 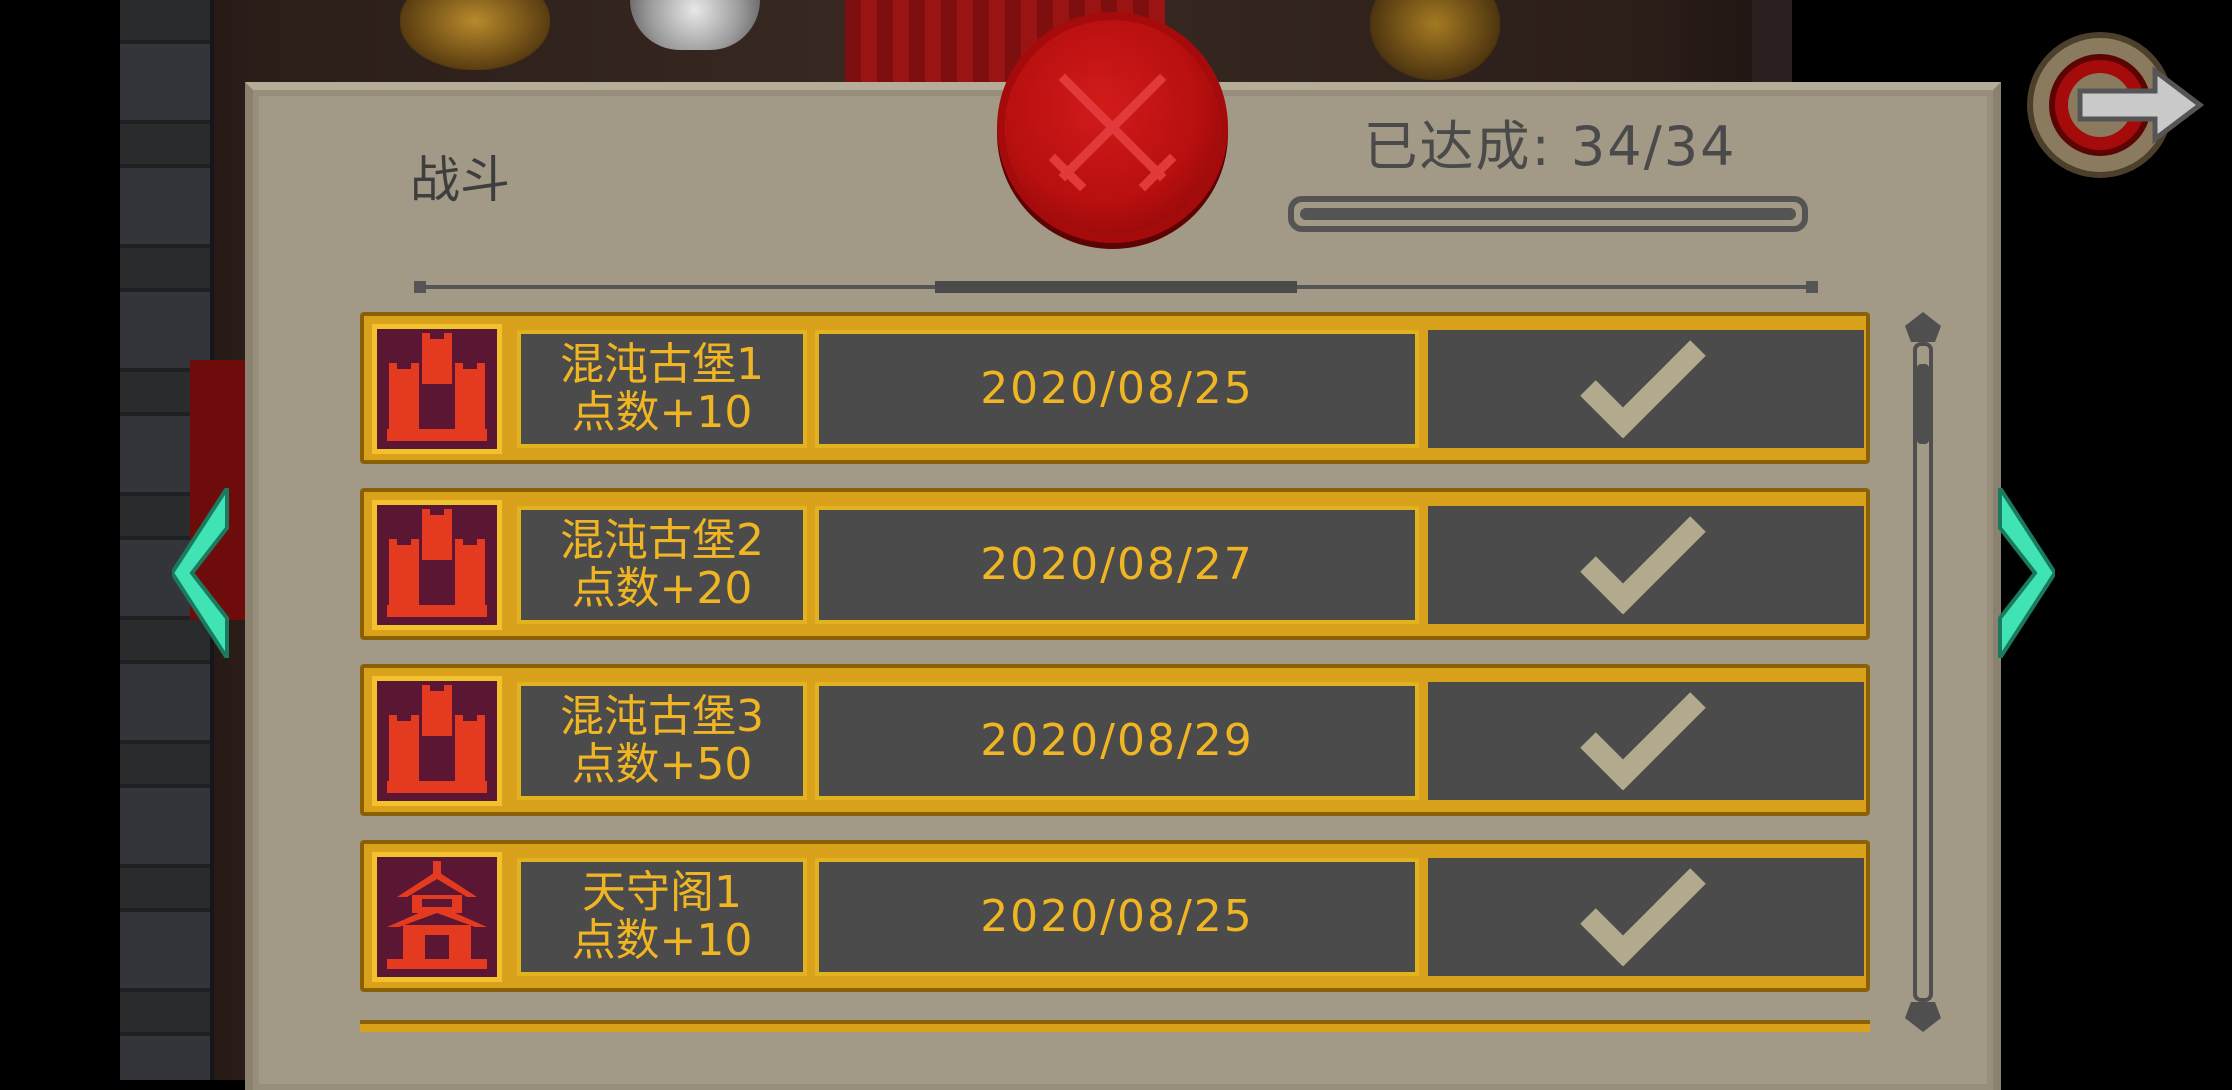 I want to click on scroll-down-cap-icon, so click(x=1923, y=1017).